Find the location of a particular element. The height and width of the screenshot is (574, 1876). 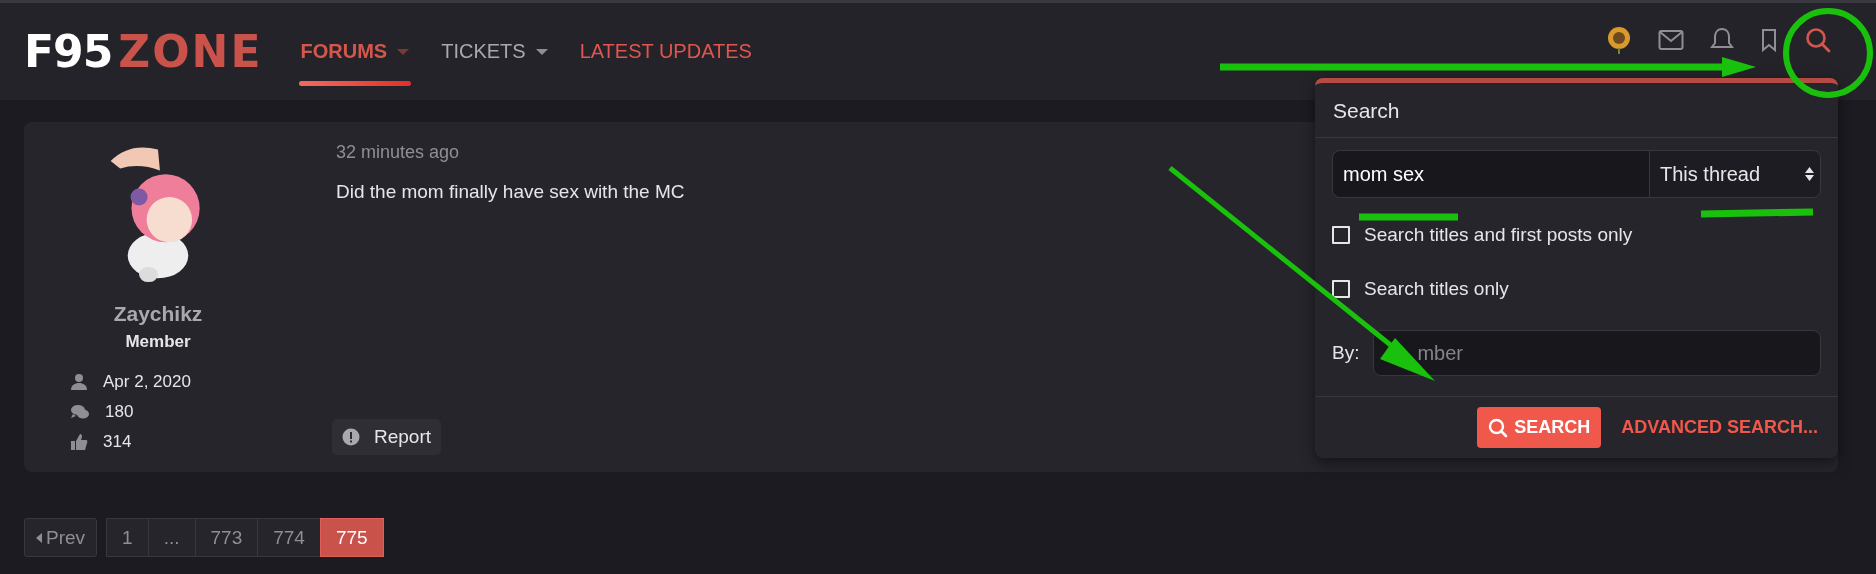

stat-value: Apr 2, 2020 is located at coordinates (147, 382).